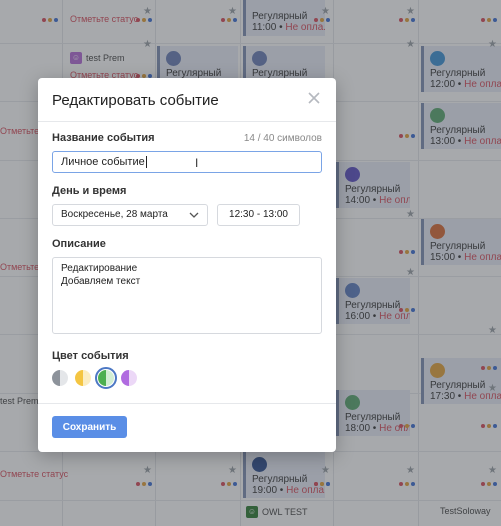 The height and width of the screenshot is (526, 501). Describe the element at coordinates (135, 100) in the screenshot. I see `dialog-title: Редактировать событие` at that location.